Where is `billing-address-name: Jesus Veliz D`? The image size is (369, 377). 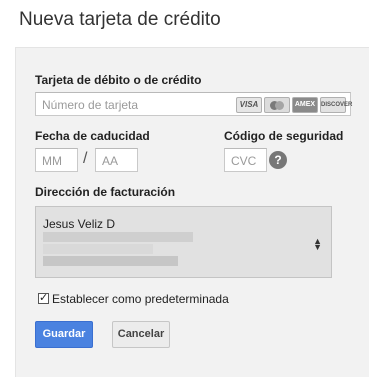
billing-address-name: Jesus Veliz D is located at coordinates (79, 224).